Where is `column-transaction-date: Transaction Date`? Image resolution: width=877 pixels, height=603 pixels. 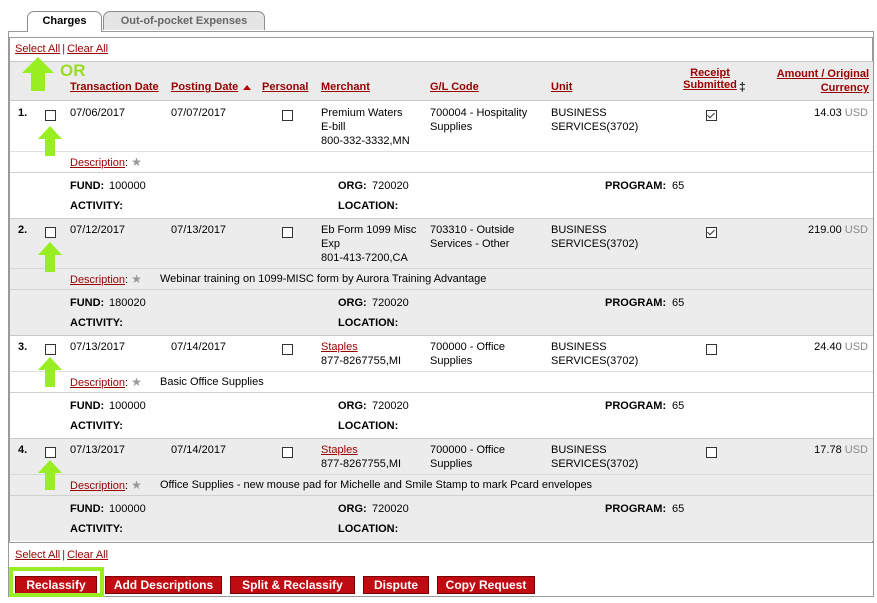
column-transaction-date: Transaction Date is located at coordinates (114, 87).